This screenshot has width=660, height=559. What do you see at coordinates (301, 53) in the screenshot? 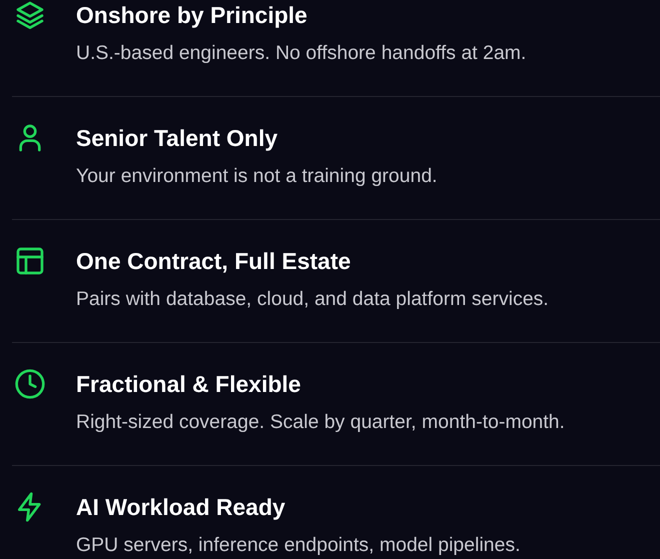
I see `feature-description: U.S.-based engineers. No offshore handoffs at 2am.` at bounding box center [301, 53].